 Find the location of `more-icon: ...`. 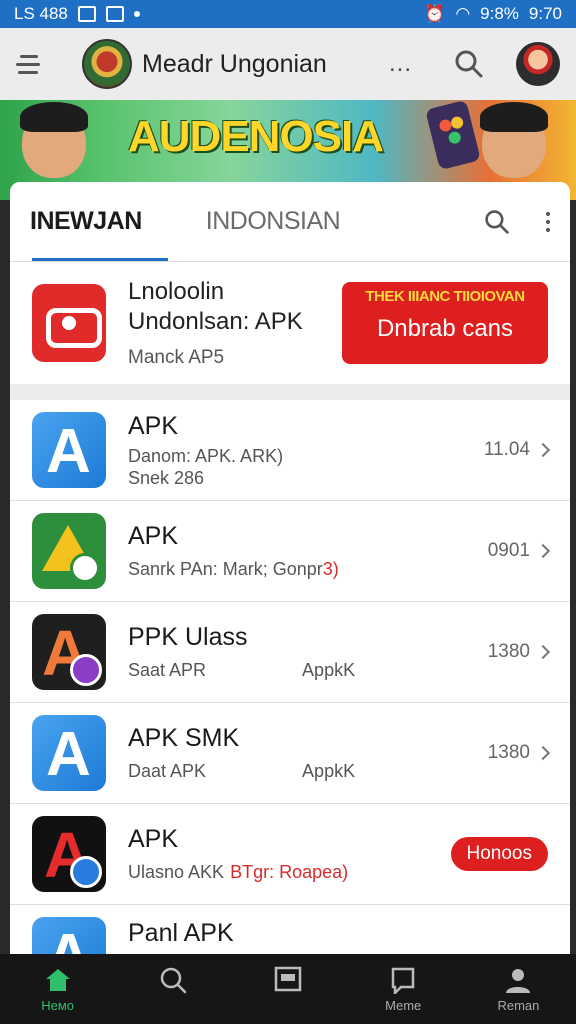

more-icon: ... is located at coordinates (400, 64).